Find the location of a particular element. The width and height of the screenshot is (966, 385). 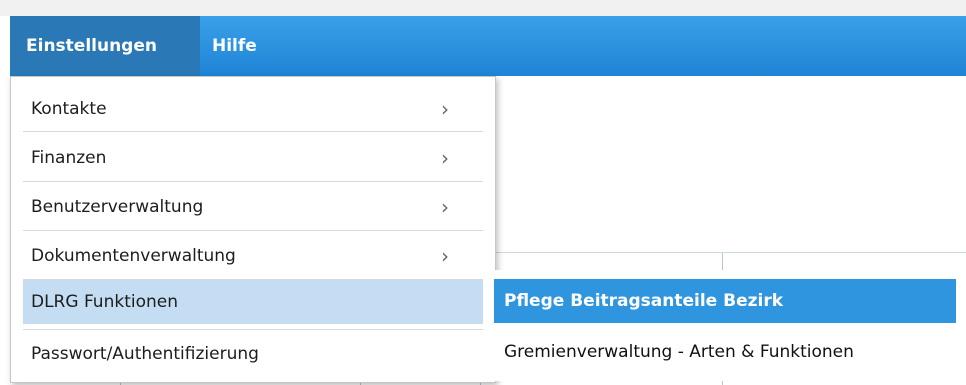

menu-item-finanzen: Finanzen › is located at coordinates (253, 158).